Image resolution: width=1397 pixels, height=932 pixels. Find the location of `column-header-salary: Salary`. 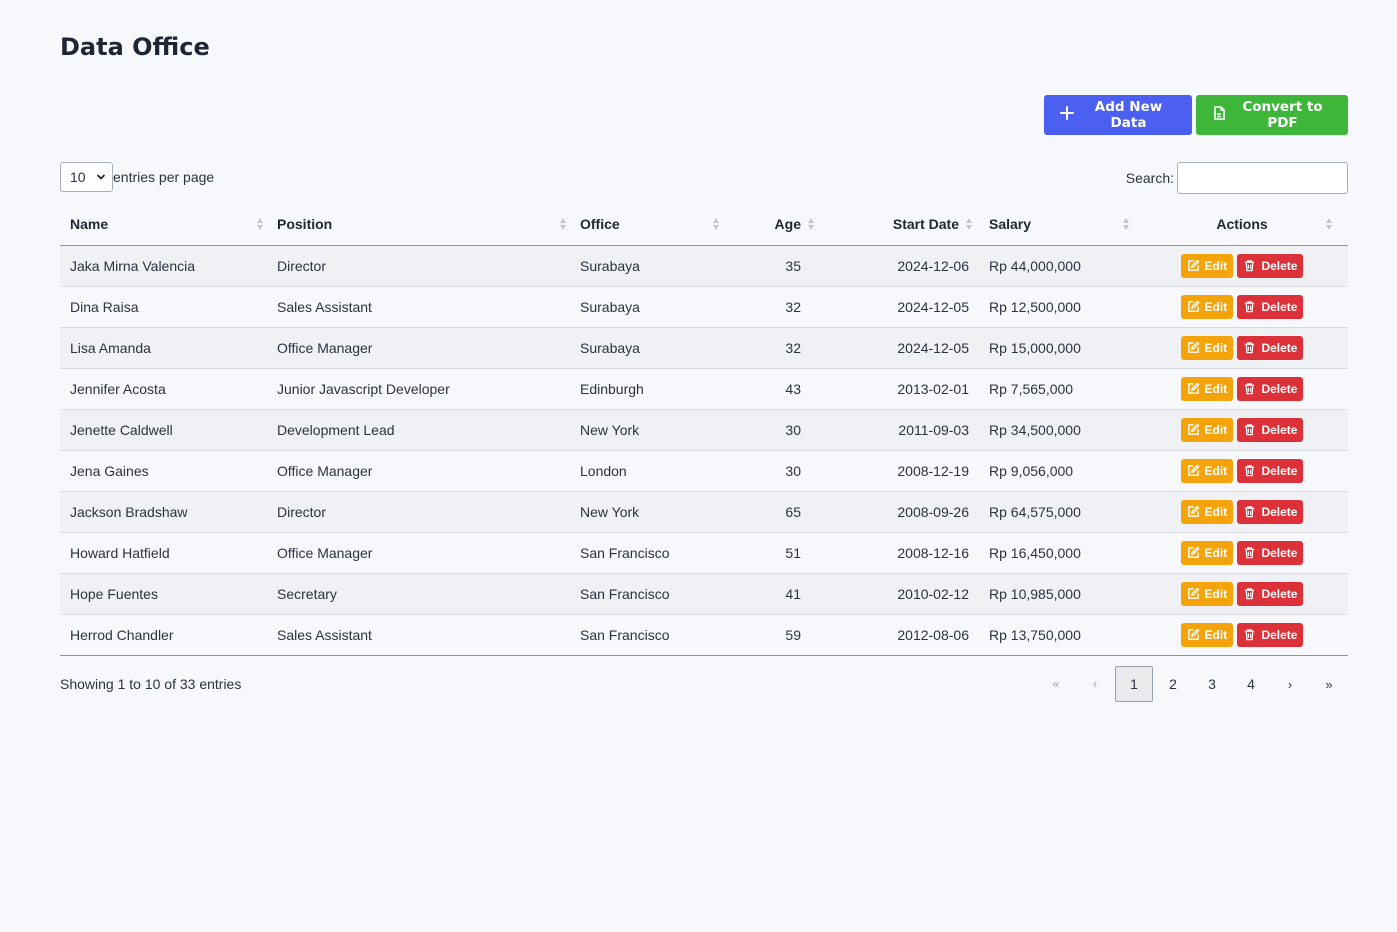

column-header-salary: Salary is located at coordinates (1057, 225).